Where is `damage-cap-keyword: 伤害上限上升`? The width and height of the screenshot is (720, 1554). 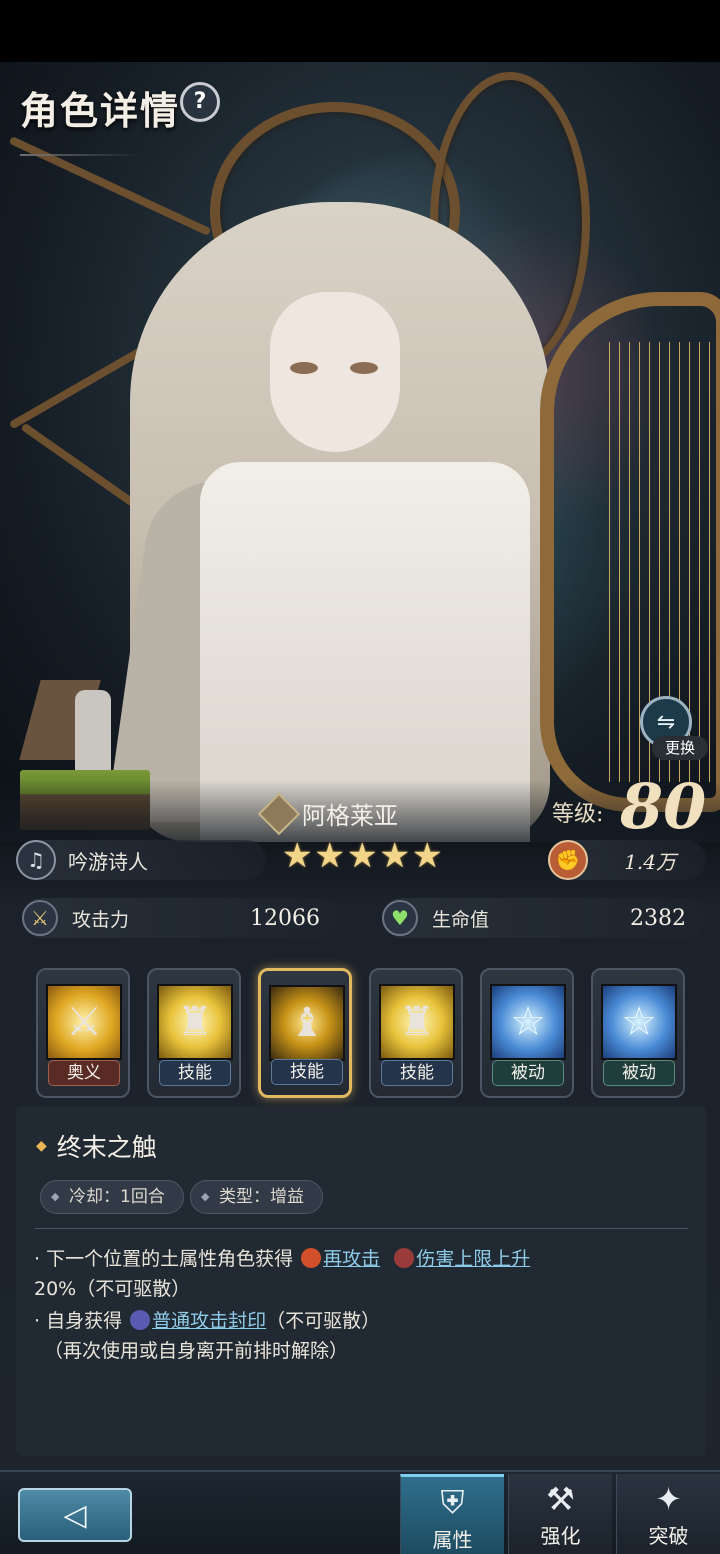
damage-cap-keyword: 伤害上限上升 is located at coordinates (473, 1259).